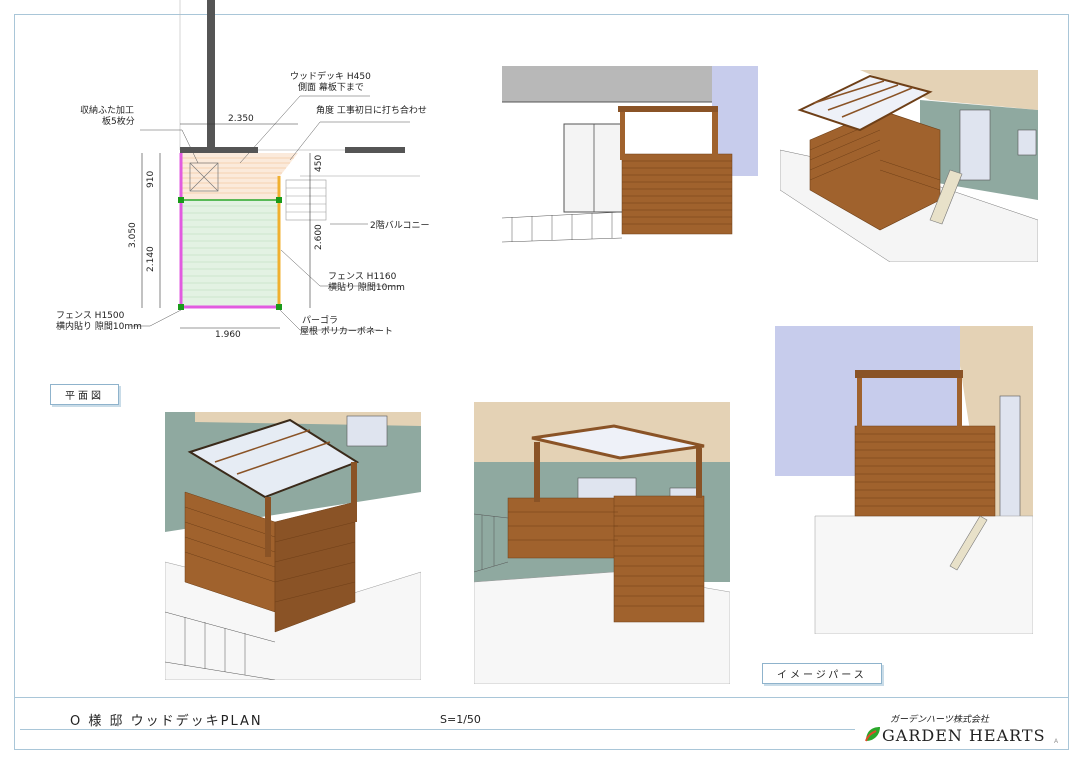 The width and height of the screenshot is (1080, 764). I want to click on fence-right-label: フェンス H1160, so click(362, 277).